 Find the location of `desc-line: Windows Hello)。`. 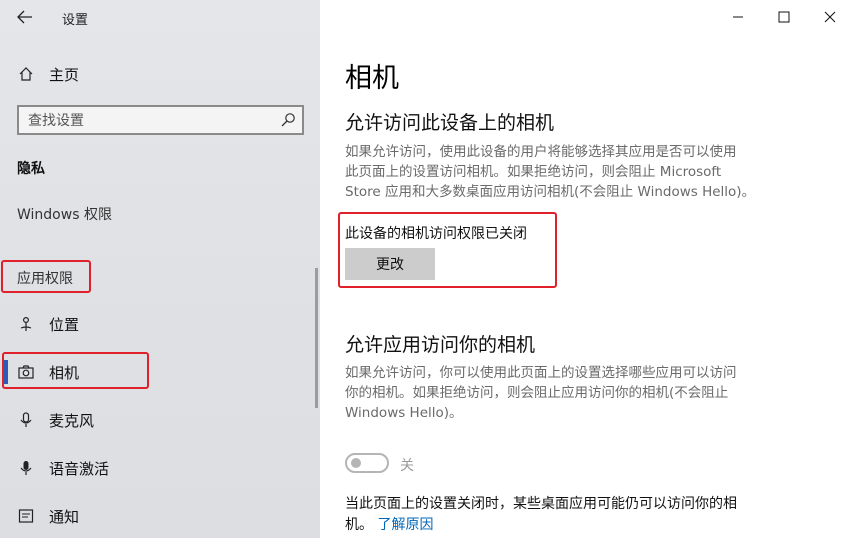

desc-line: Windows Hello)。 is located at coordinates (404, 413).